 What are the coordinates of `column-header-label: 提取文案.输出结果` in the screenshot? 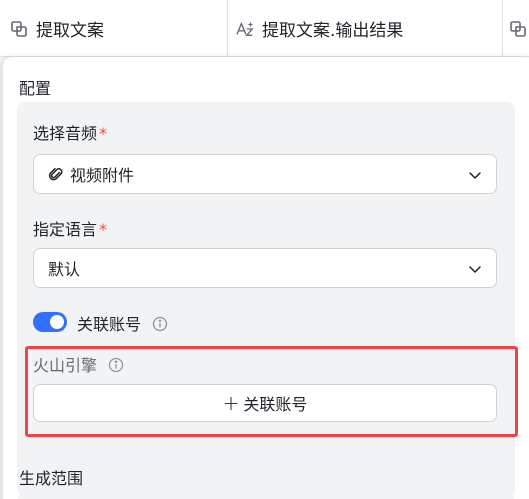 It's located at (333, 31).